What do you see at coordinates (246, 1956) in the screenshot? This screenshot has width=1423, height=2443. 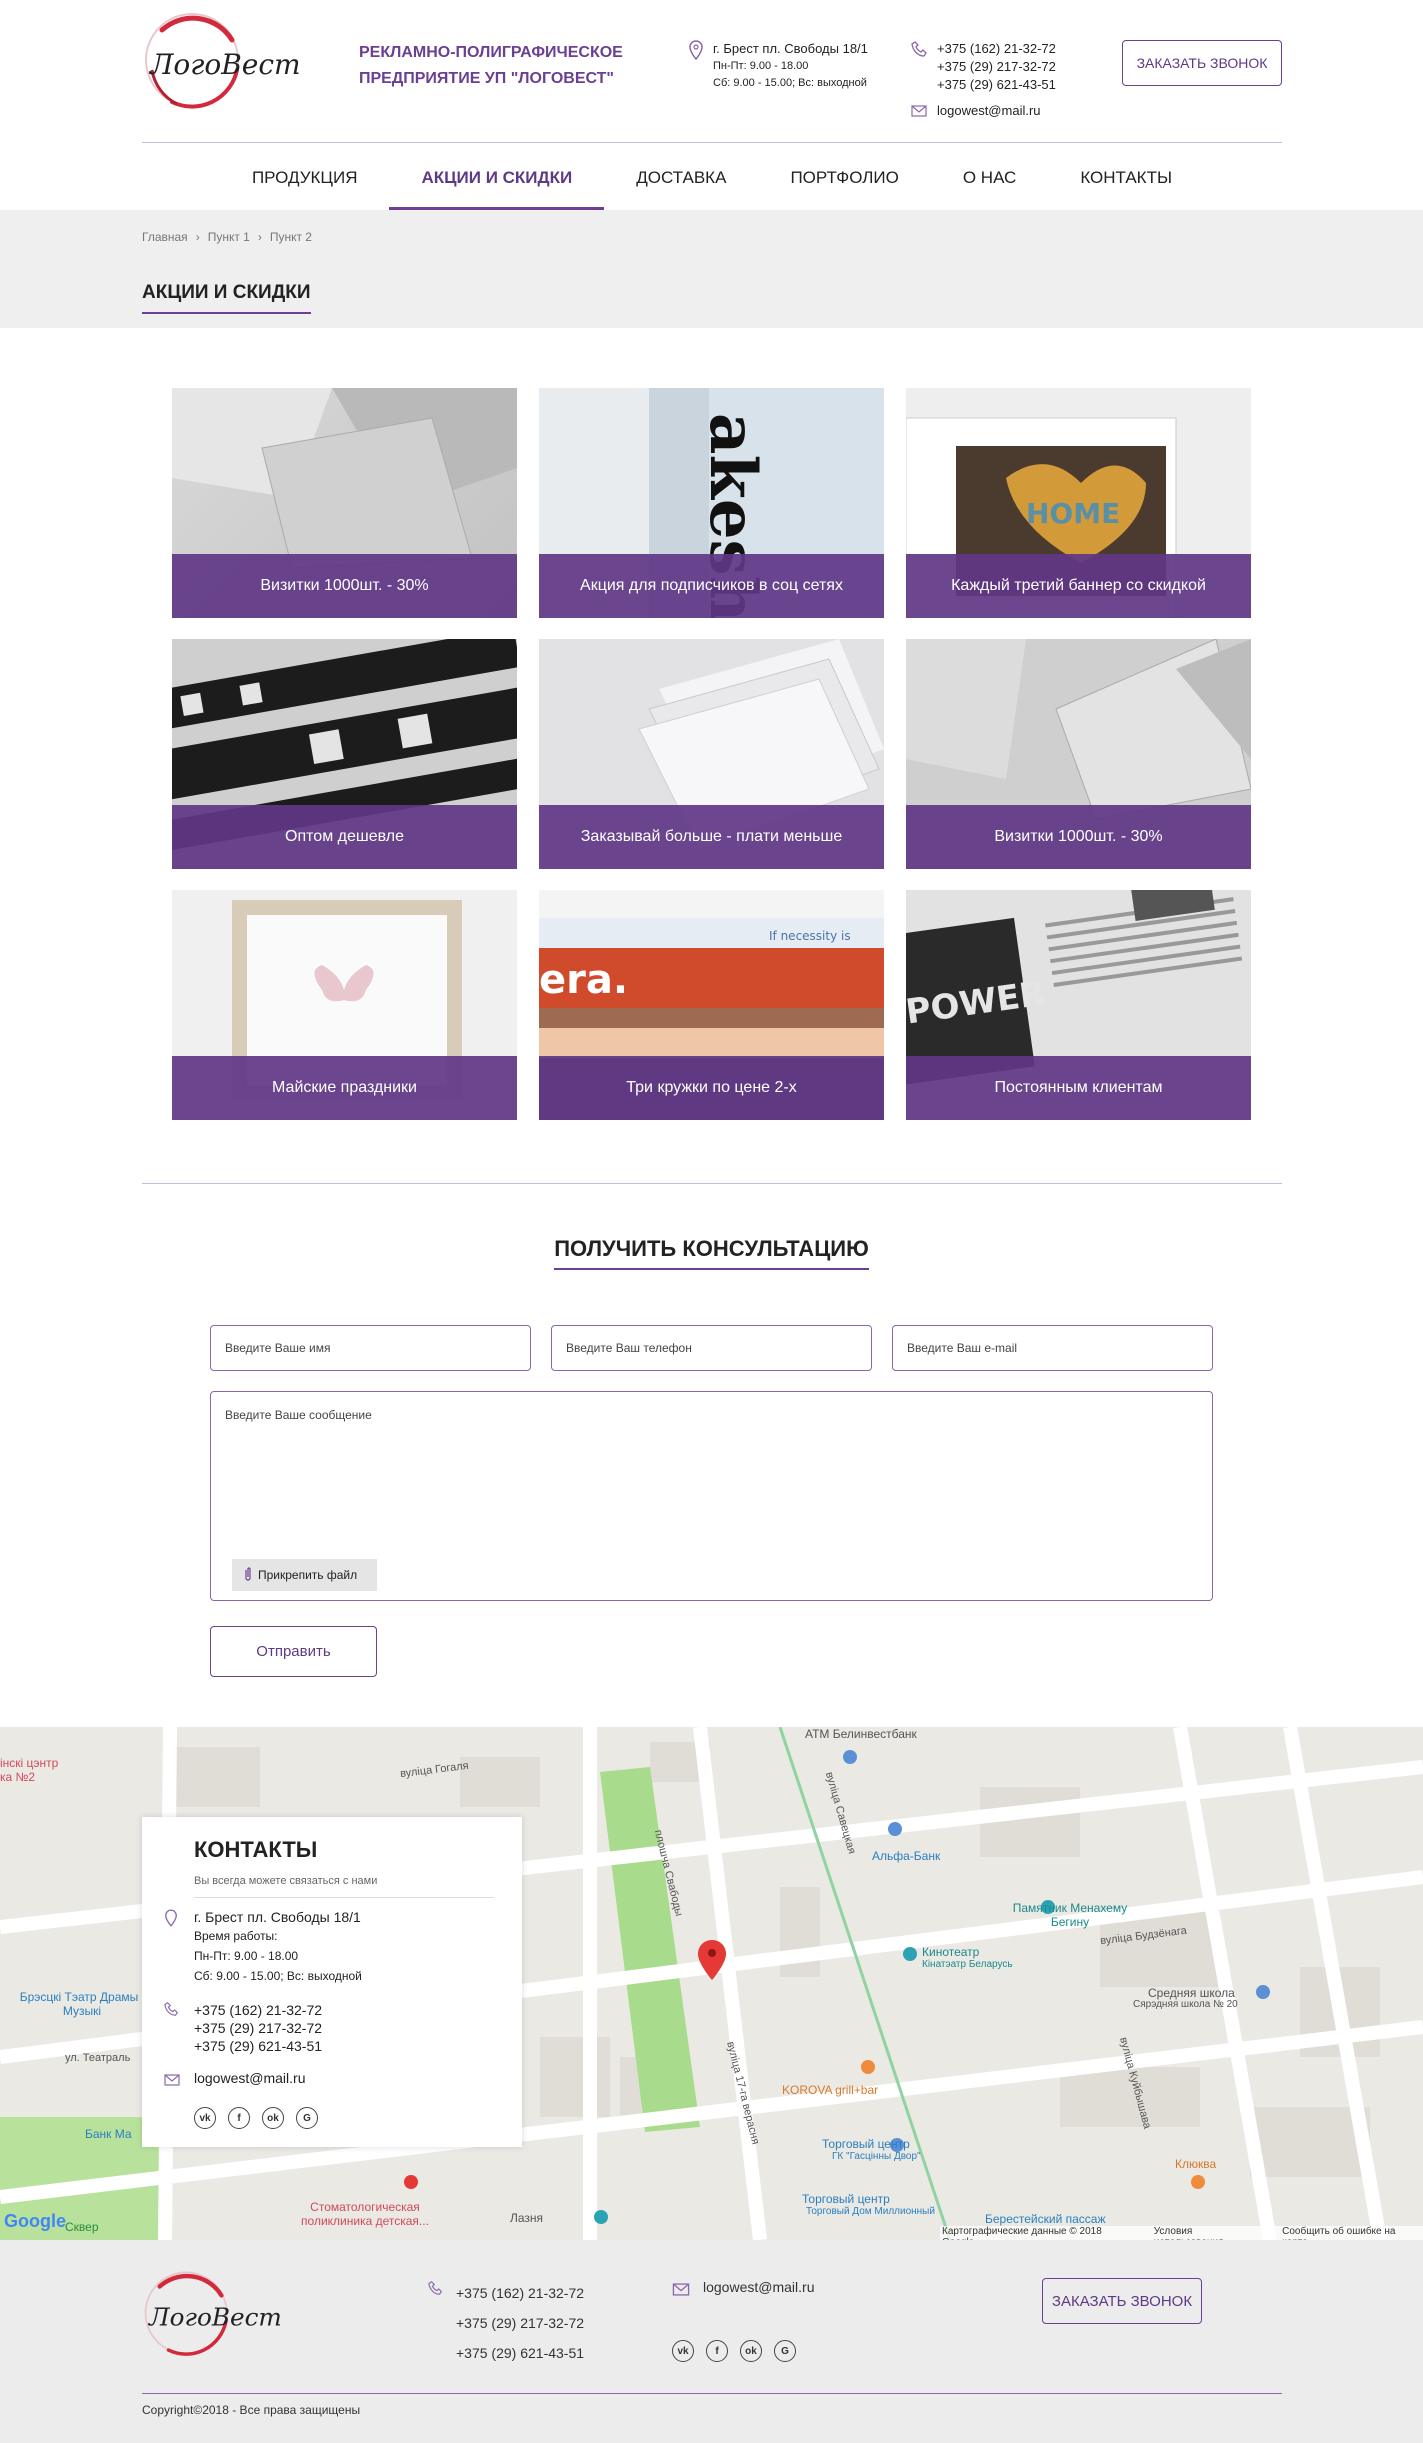 I see `contacts-hours: Пн-Пт: 9.00 - 18.00` at bounding box center [246, 1956].